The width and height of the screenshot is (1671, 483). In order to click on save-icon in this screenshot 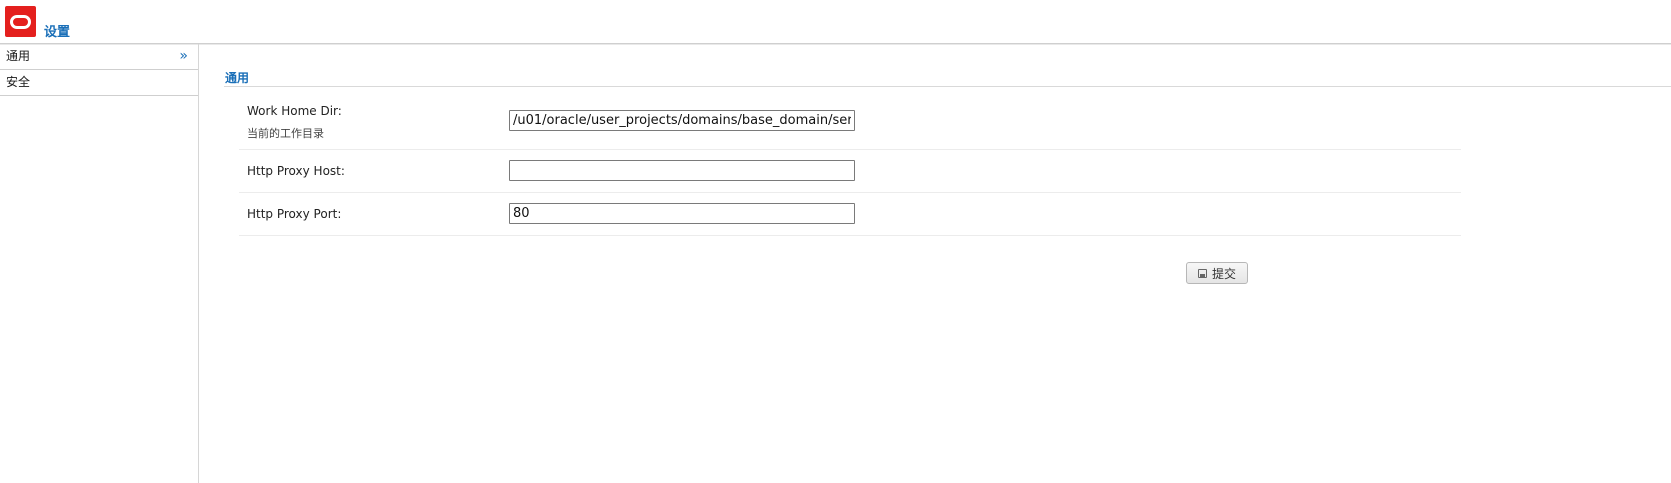, I will do `click(1202, 273)`.